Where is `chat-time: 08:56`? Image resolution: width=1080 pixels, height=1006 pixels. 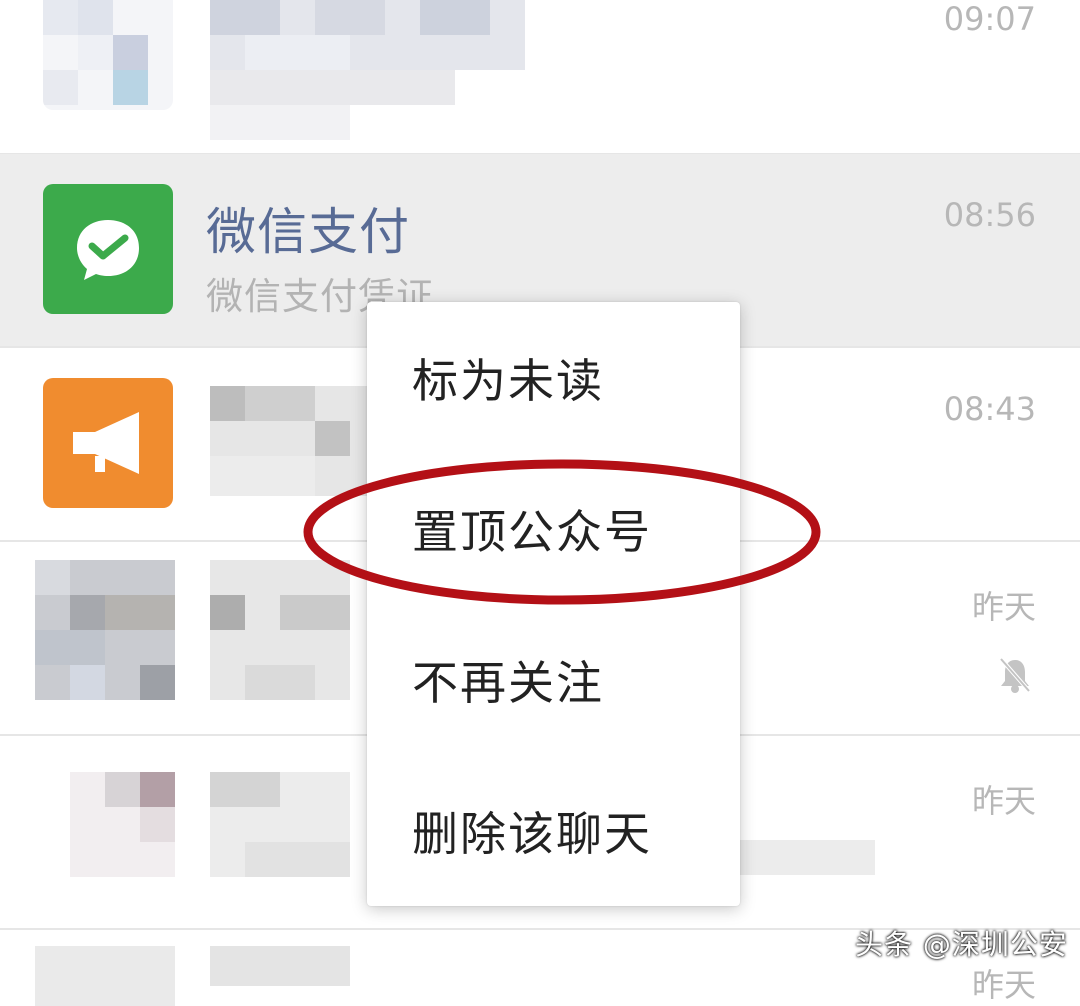 chat-time: 08:56 is located at coordinates (989, 215).